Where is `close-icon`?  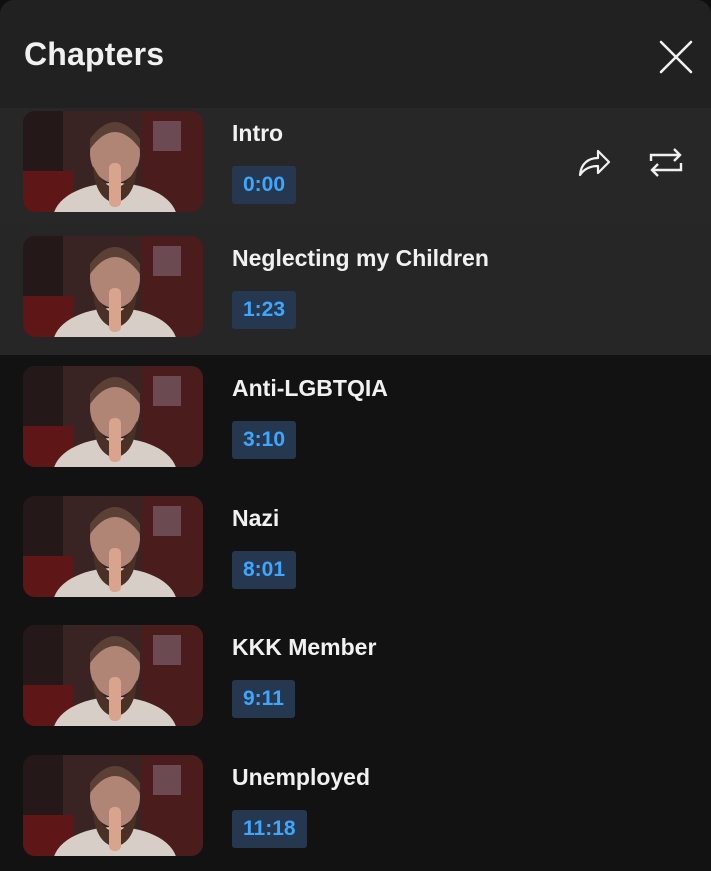
close-icon is located at coordinates (676, 57).